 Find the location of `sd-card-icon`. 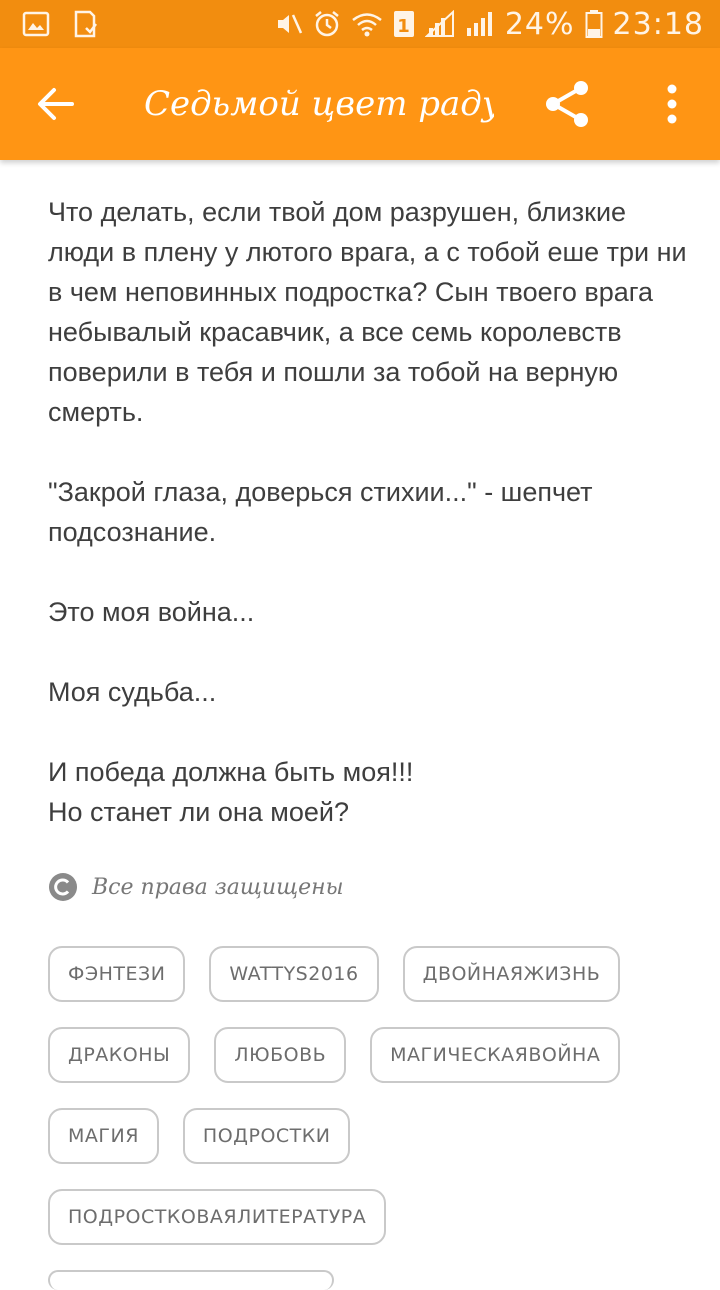

sd-card-icon is located at coordinates (85, 24).